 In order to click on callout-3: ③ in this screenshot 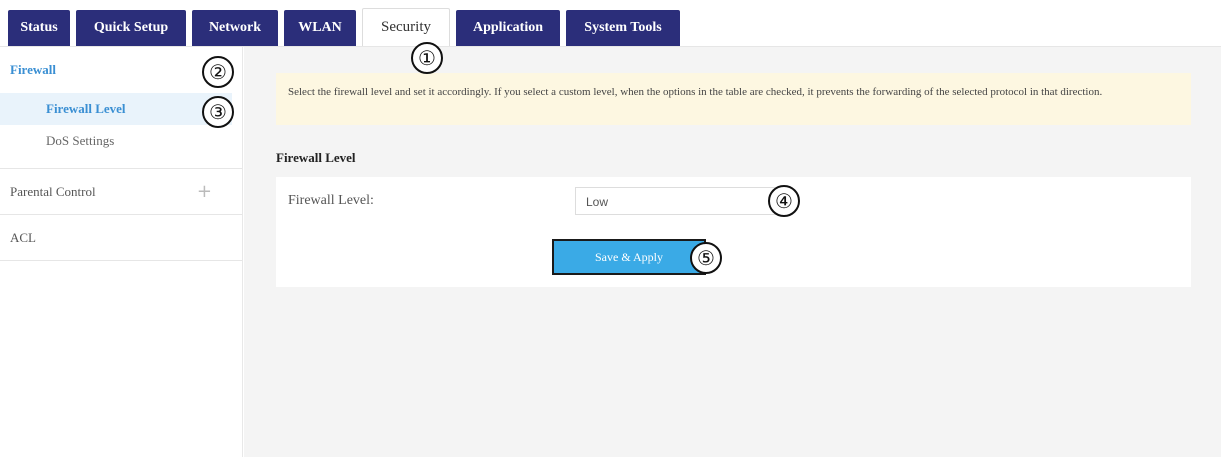, I will do `click(218, 112)`.